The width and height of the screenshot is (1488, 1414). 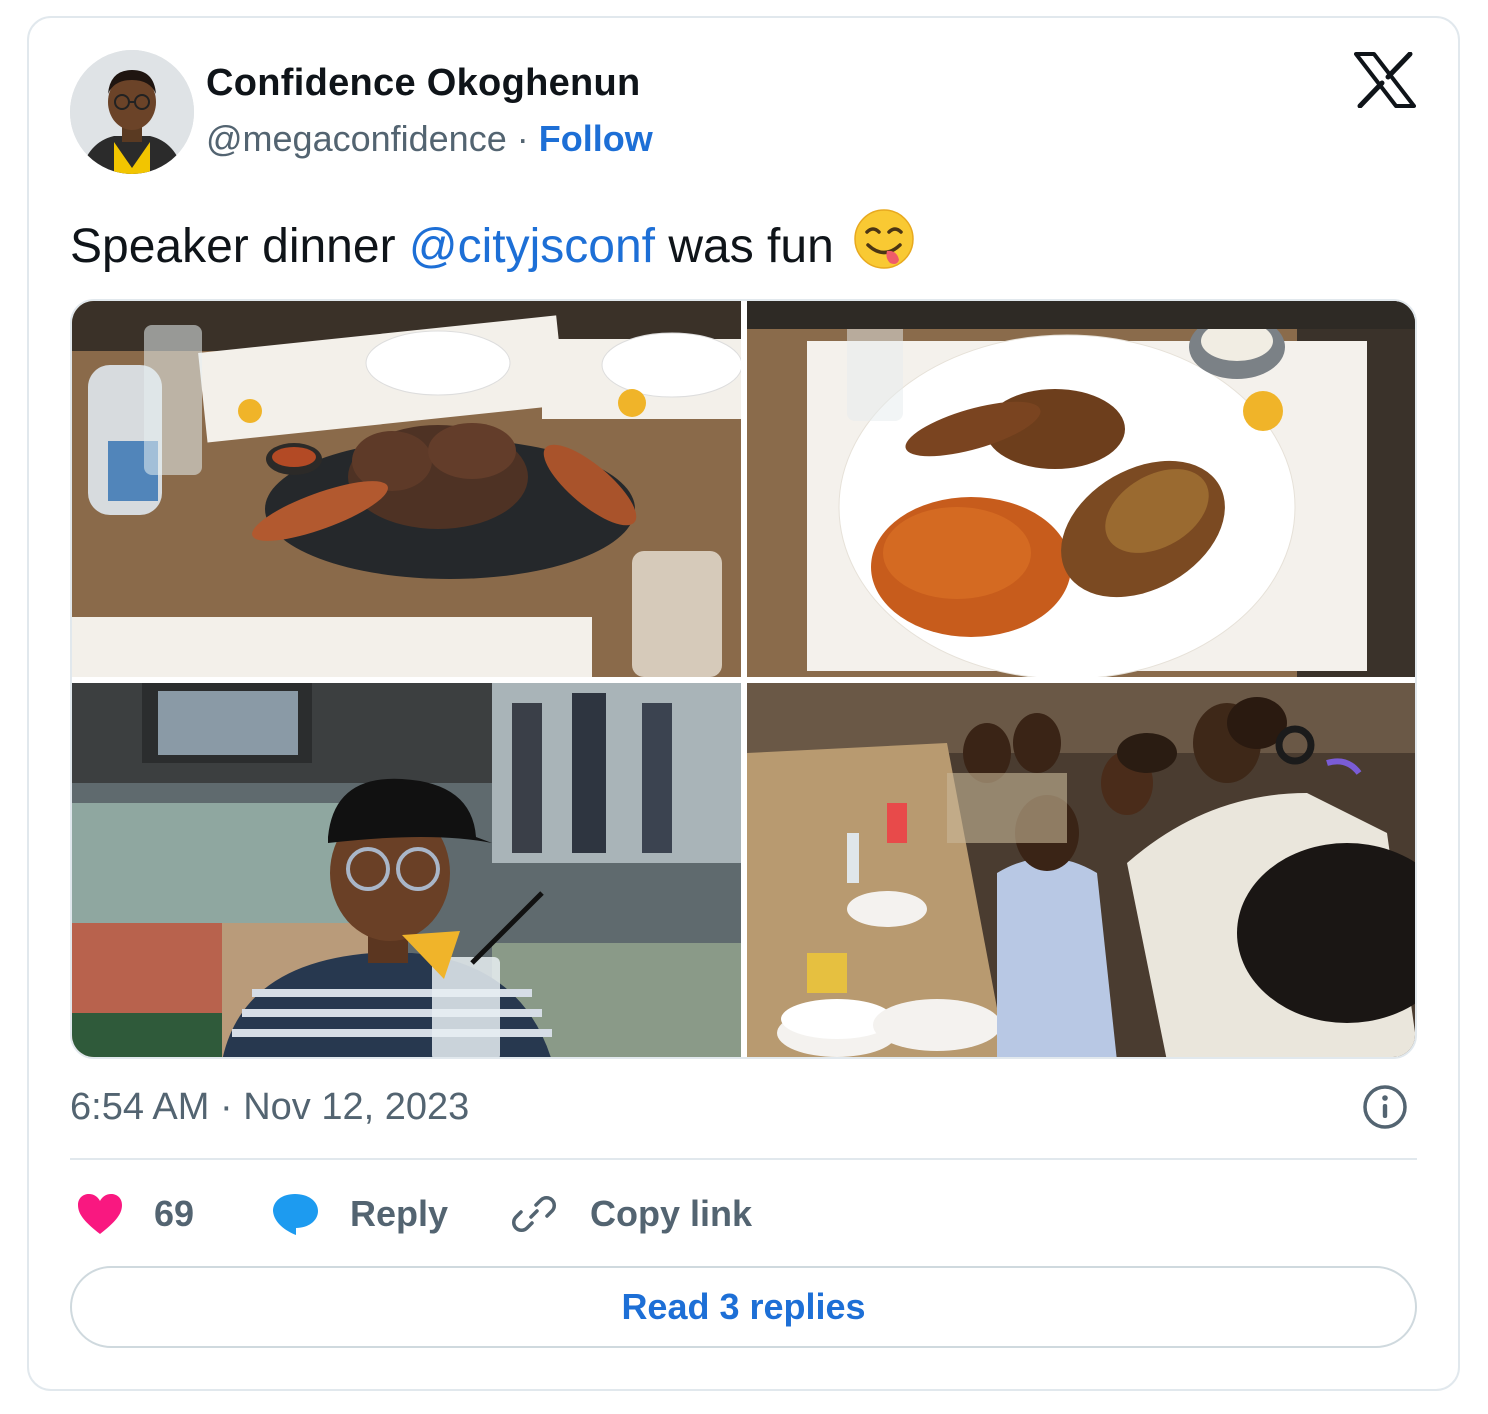 I want to click on reply-button: Reply, so click(x=359, y=1214).